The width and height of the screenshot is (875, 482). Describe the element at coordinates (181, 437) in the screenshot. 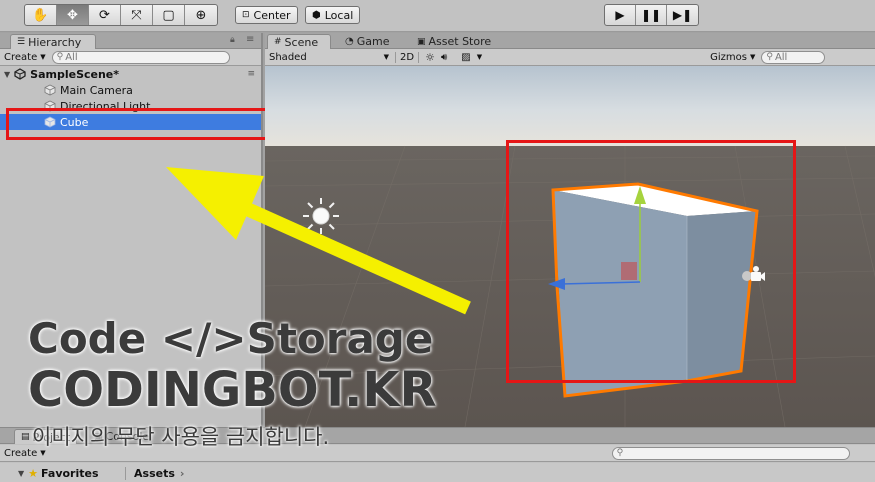

I see `watermark-notice: 이미지의 무단 사용을 금지합니다.` at that location.